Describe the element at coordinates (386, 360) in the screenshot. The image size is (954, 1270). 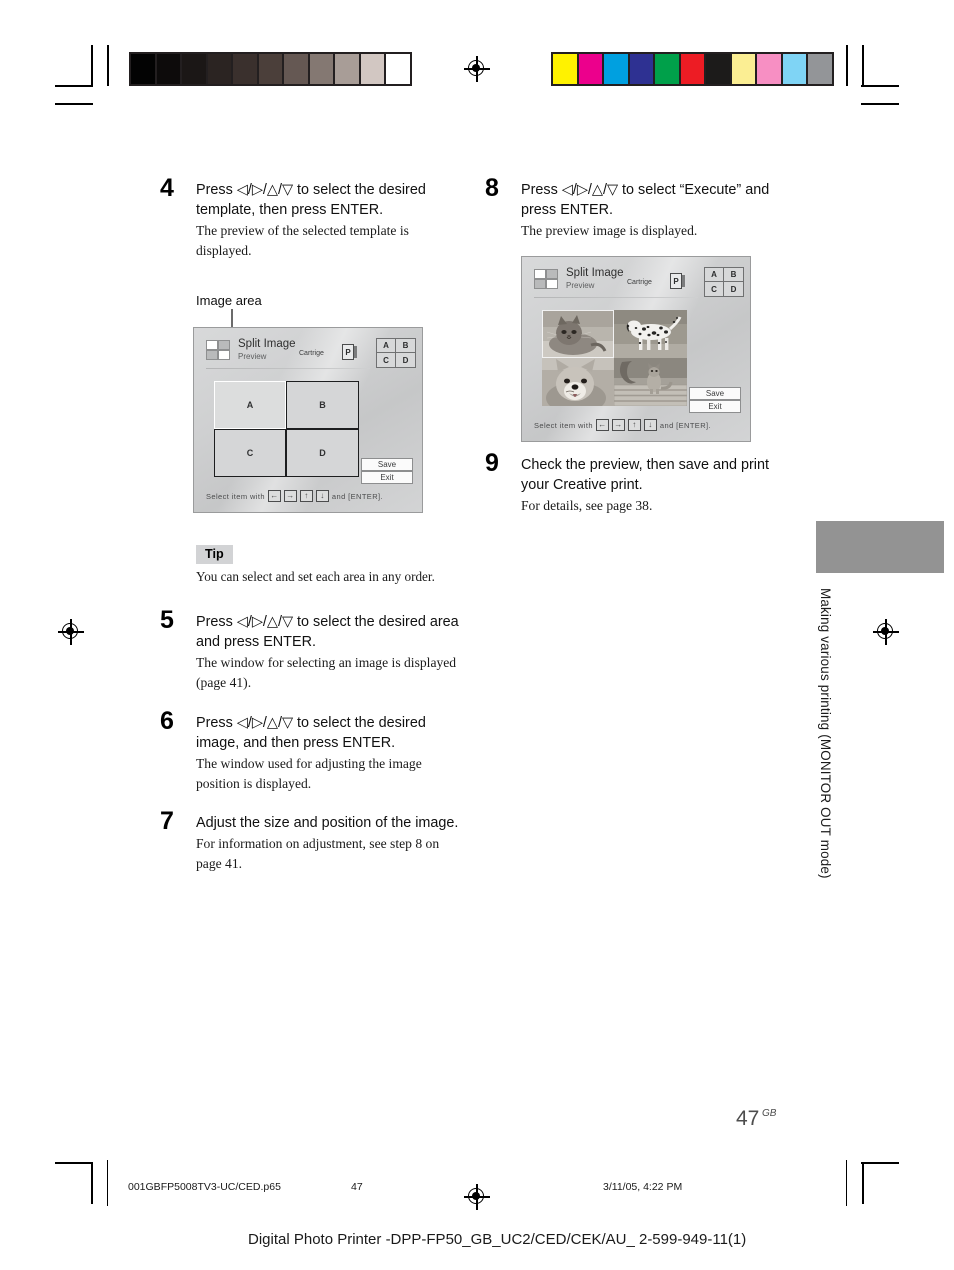
I see `area-grid-c: C` at that location.